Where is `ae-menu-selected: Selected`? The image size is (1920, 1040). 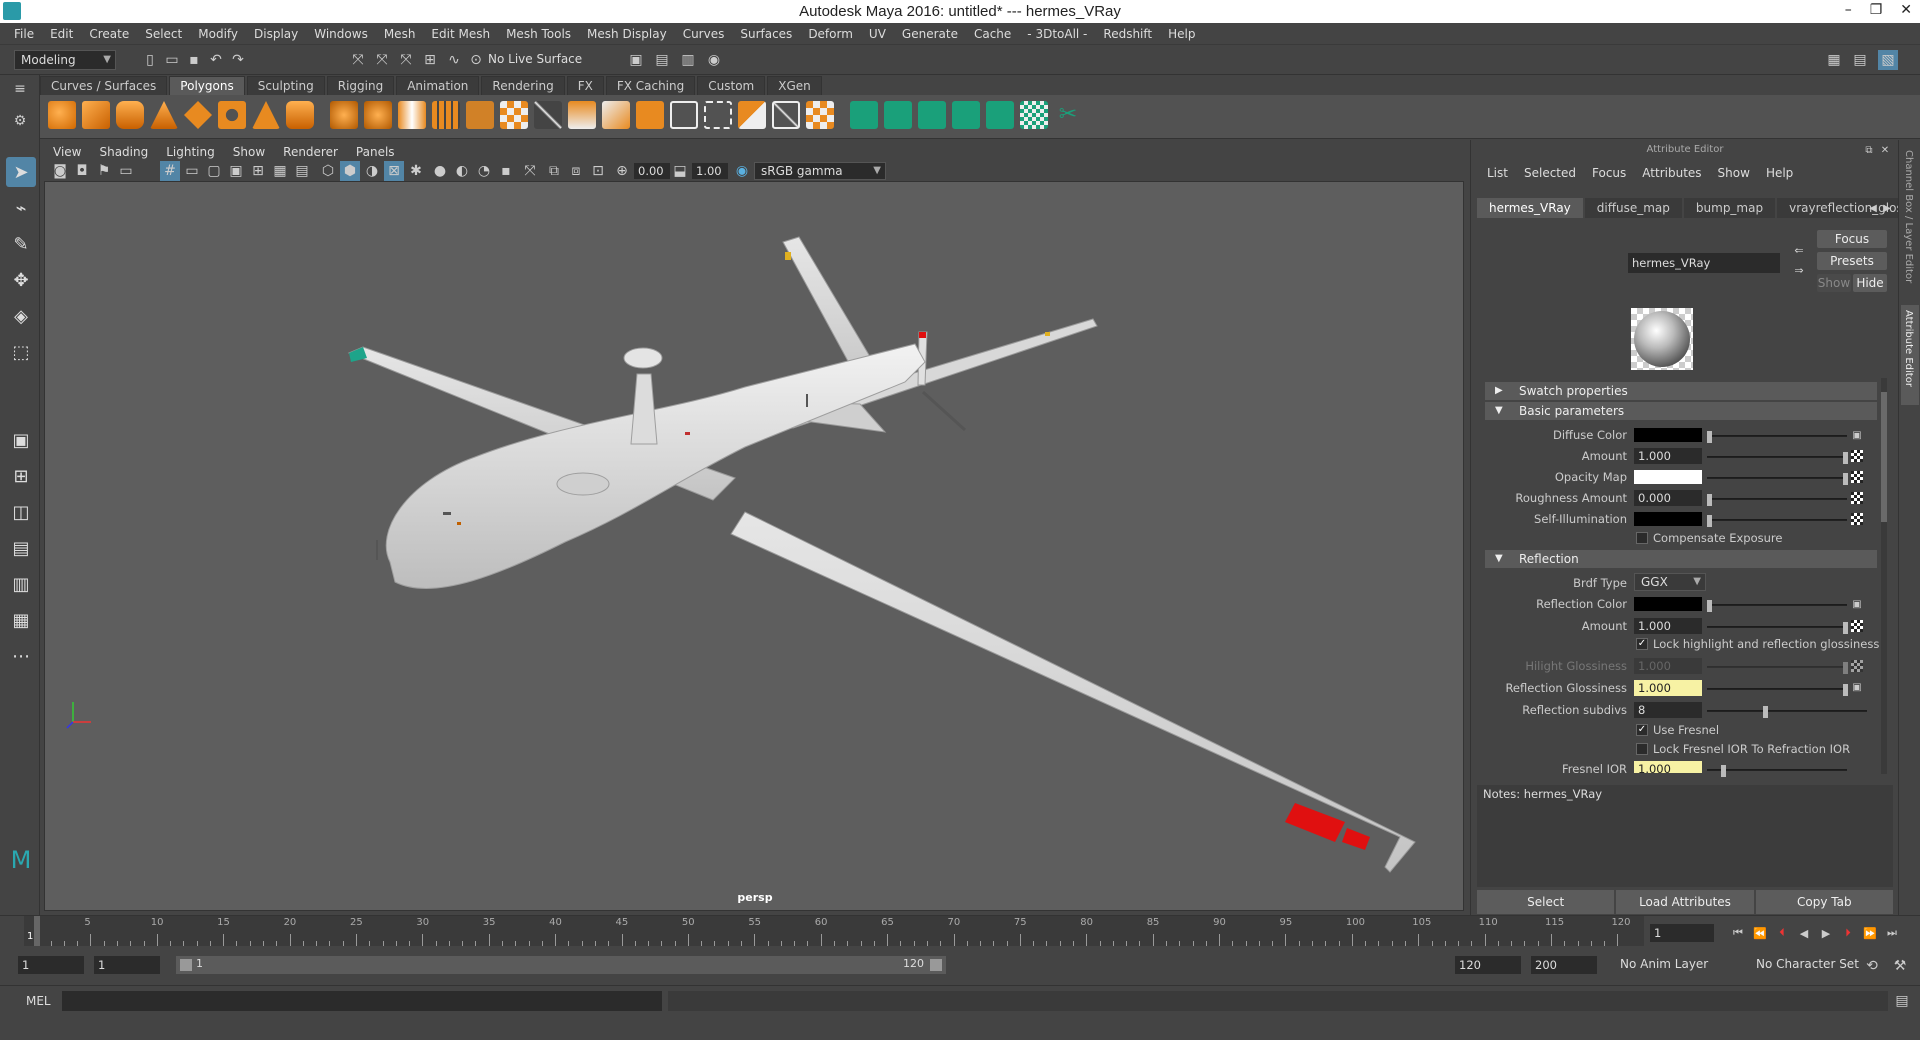 ae-menu-selected: Selected is located at coordinates (1550, 173).